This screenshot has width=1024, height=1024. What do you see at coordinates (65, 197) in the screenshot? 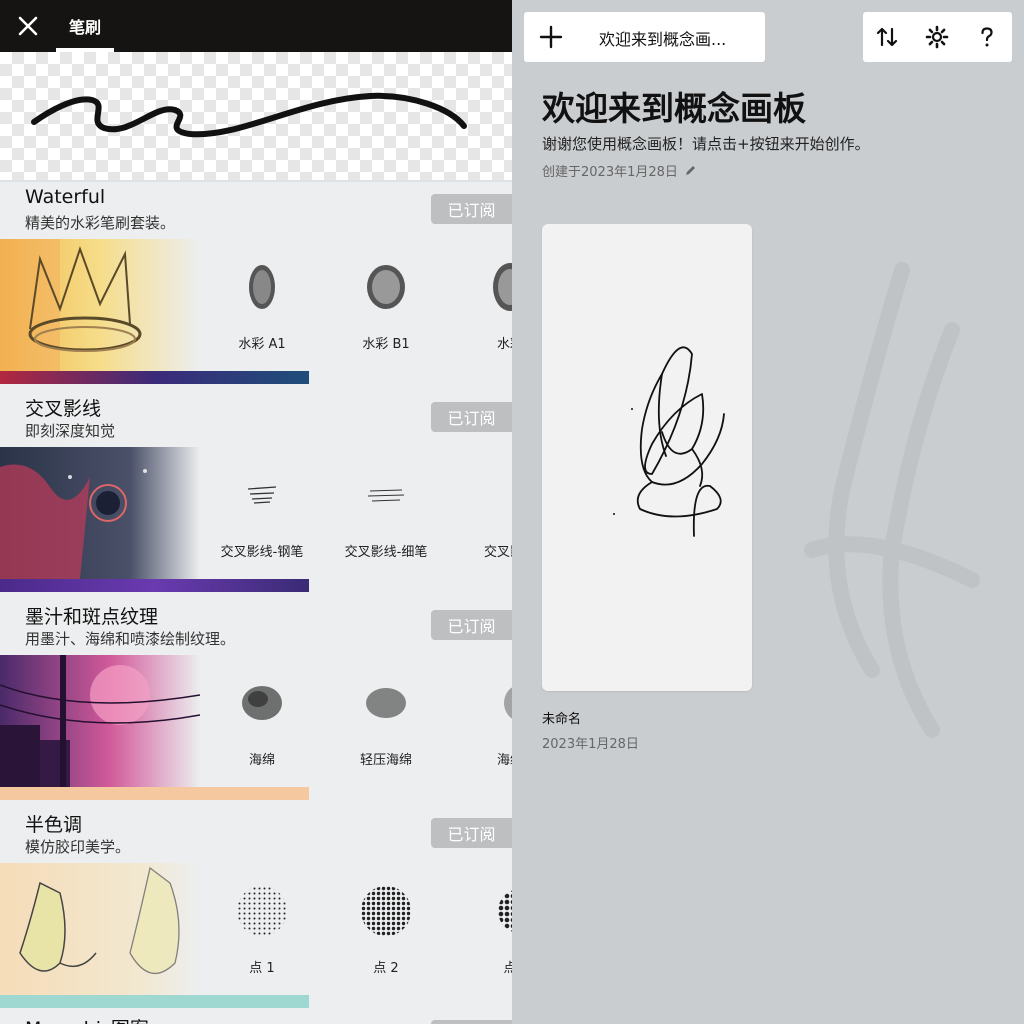
I see `pack-title: Waterful` at bounding box center [65, 197].